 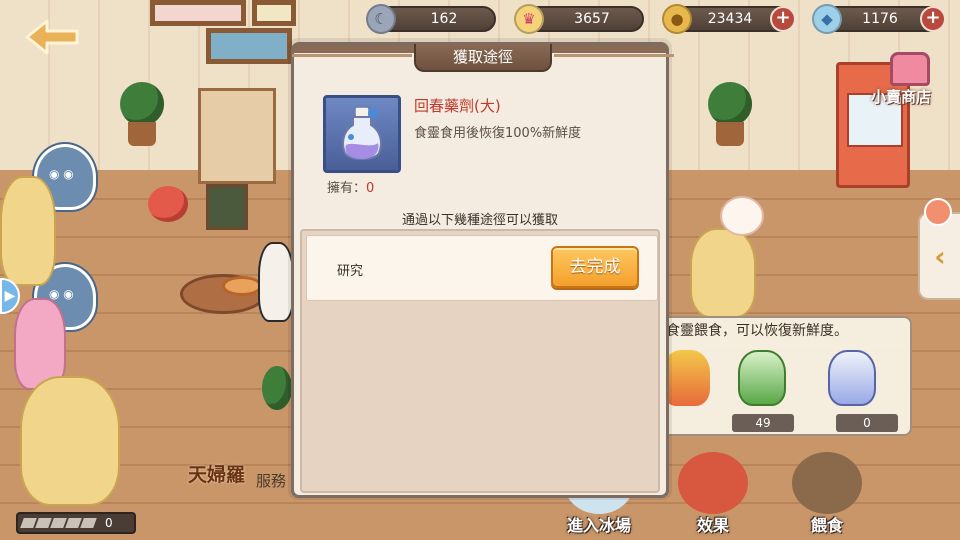 I want to click on blonde-character, so click(x=28, y=231).